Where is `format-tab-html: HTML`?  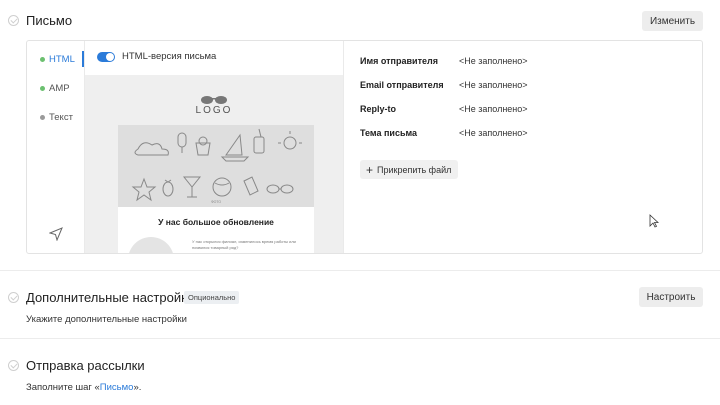
format-tab-html: HTML is located at coordinates (57, 59).